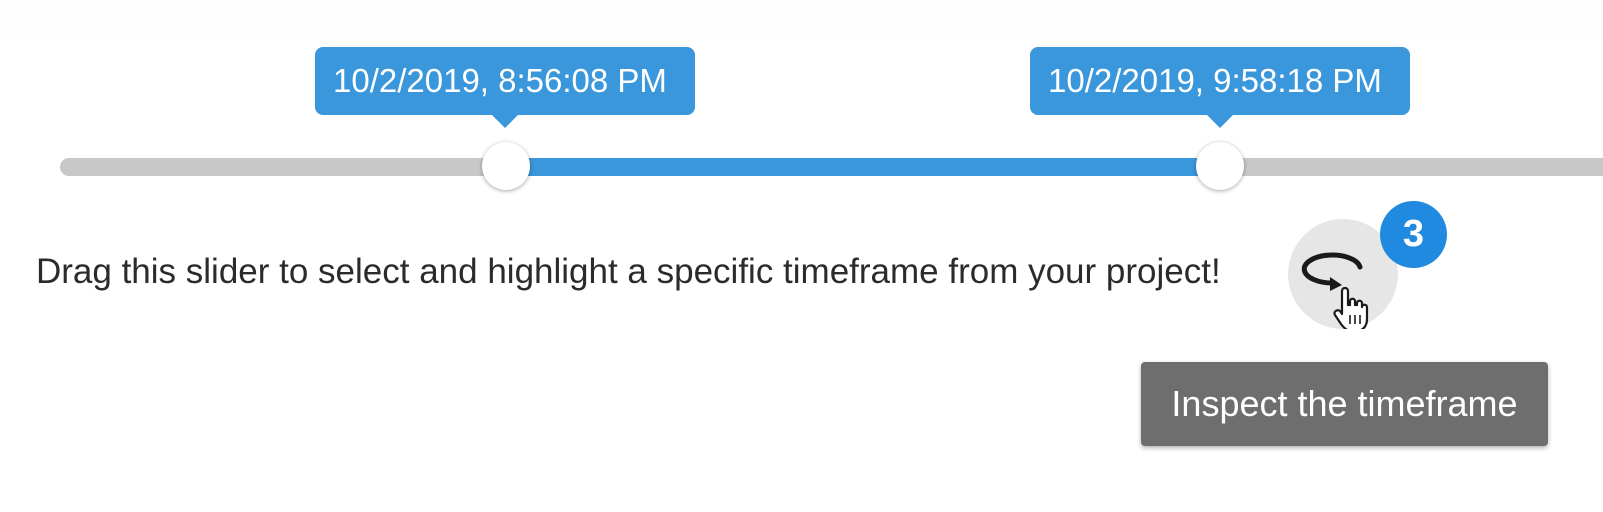 The height and width of the screenshot is (512, 1603). What do you see at coordinates (1413, 234) in the screenshot?
I see `notification-badge: 3` at bounding box center [1413, 234].